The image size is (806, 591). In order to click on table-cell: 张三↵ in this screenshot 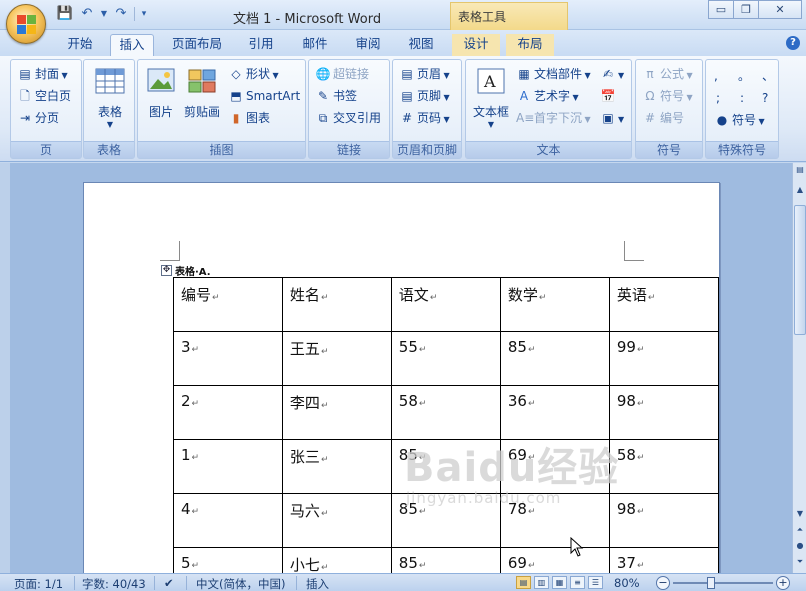, I will do `click(336, 466)`.